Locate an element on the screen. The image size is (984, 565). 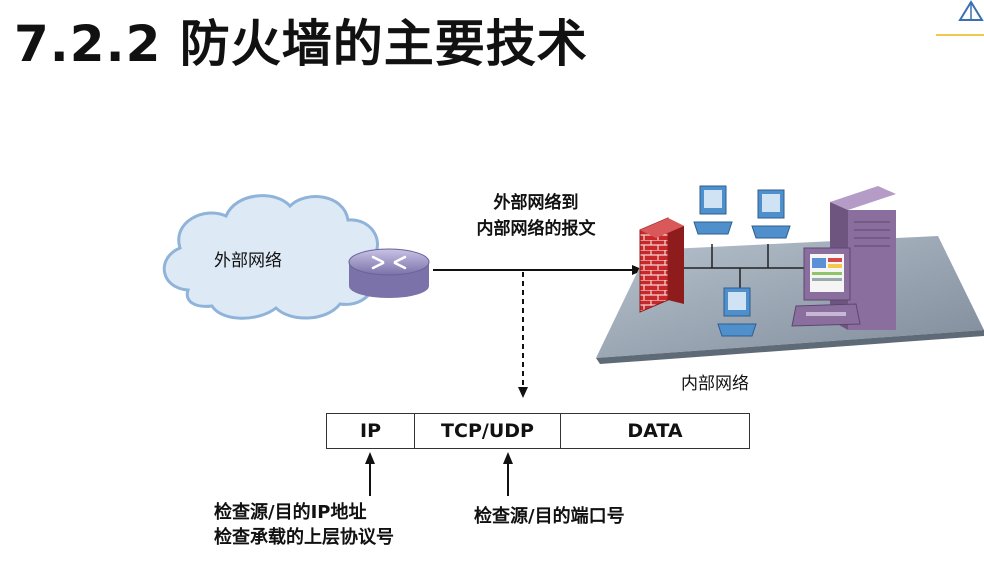
ip-check-line1: 检查源/目的IP地址 is located at coordinates (290, 512).